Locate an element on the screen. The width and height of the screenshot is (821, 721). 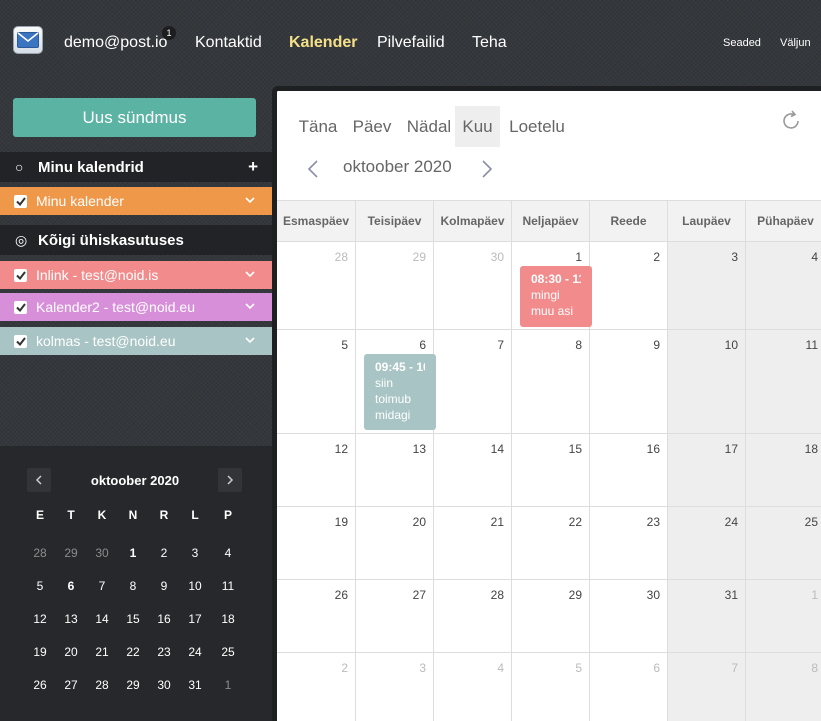
nav-cloud-files: Pilvefailid is located at coordinates (411, 43).